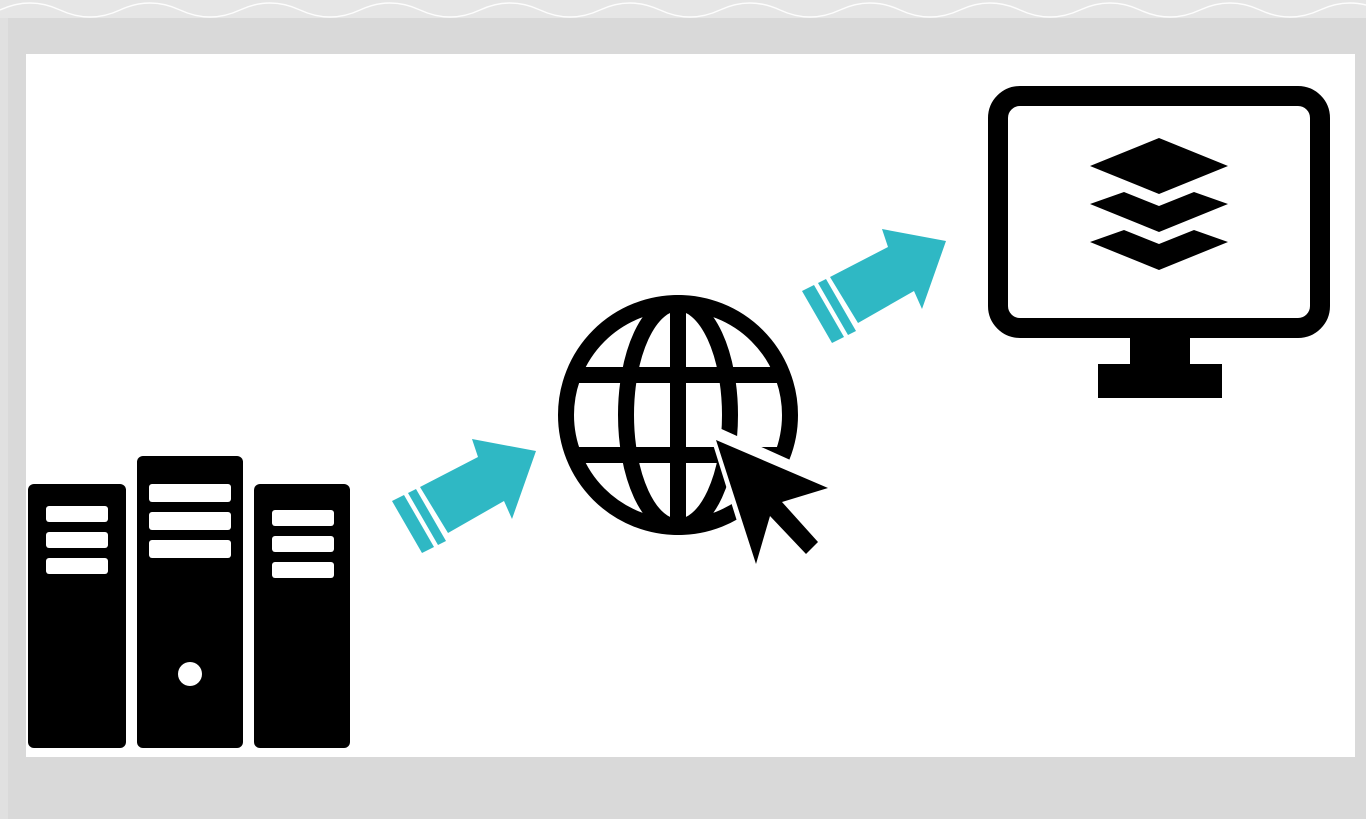 This screenshot has height=819, width=1366. What do you see at coordinates (683, 9) in the screenshot?
I see `top-decorative-pattern` at bounding box center [683, 9].